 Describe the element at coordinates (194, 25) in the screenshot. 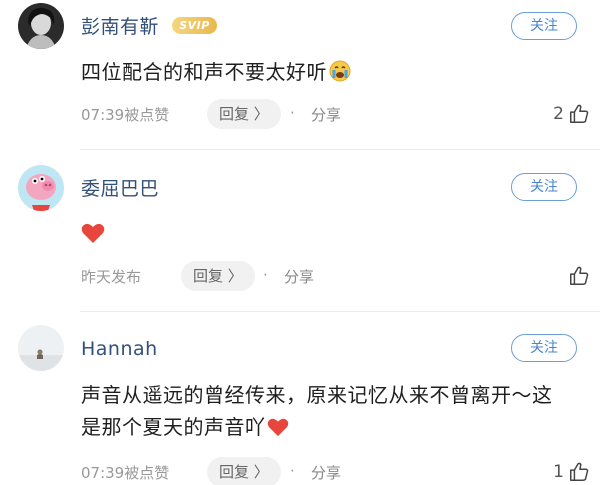

I see `svip-badge: SVIP` at that location.